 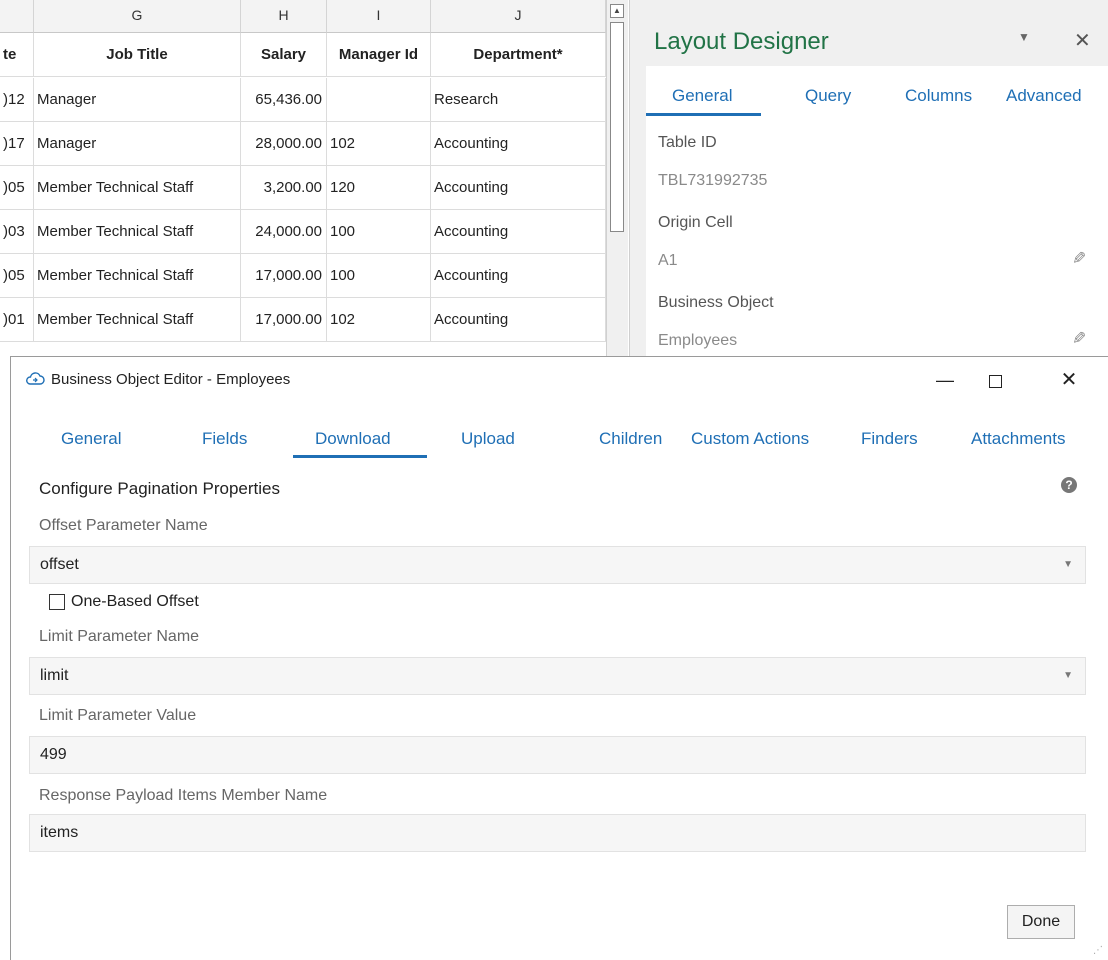 I want to click on cell-header-job-title: Job Title, so click(x=137, y=55).